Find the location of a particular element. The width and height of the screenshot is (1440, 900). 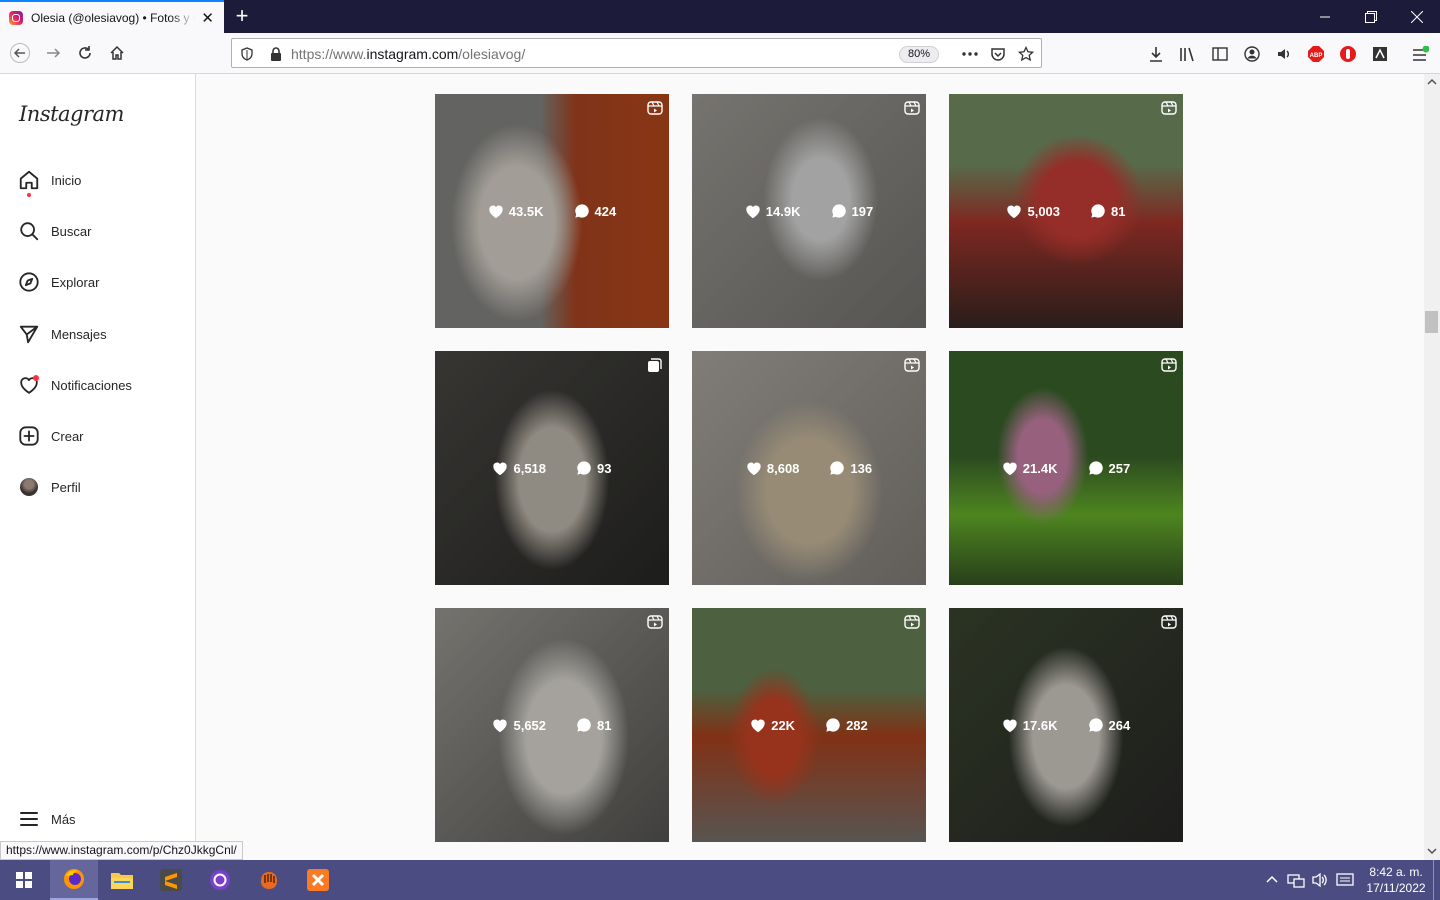

taskbar-app is located at coordinates (269, 880).